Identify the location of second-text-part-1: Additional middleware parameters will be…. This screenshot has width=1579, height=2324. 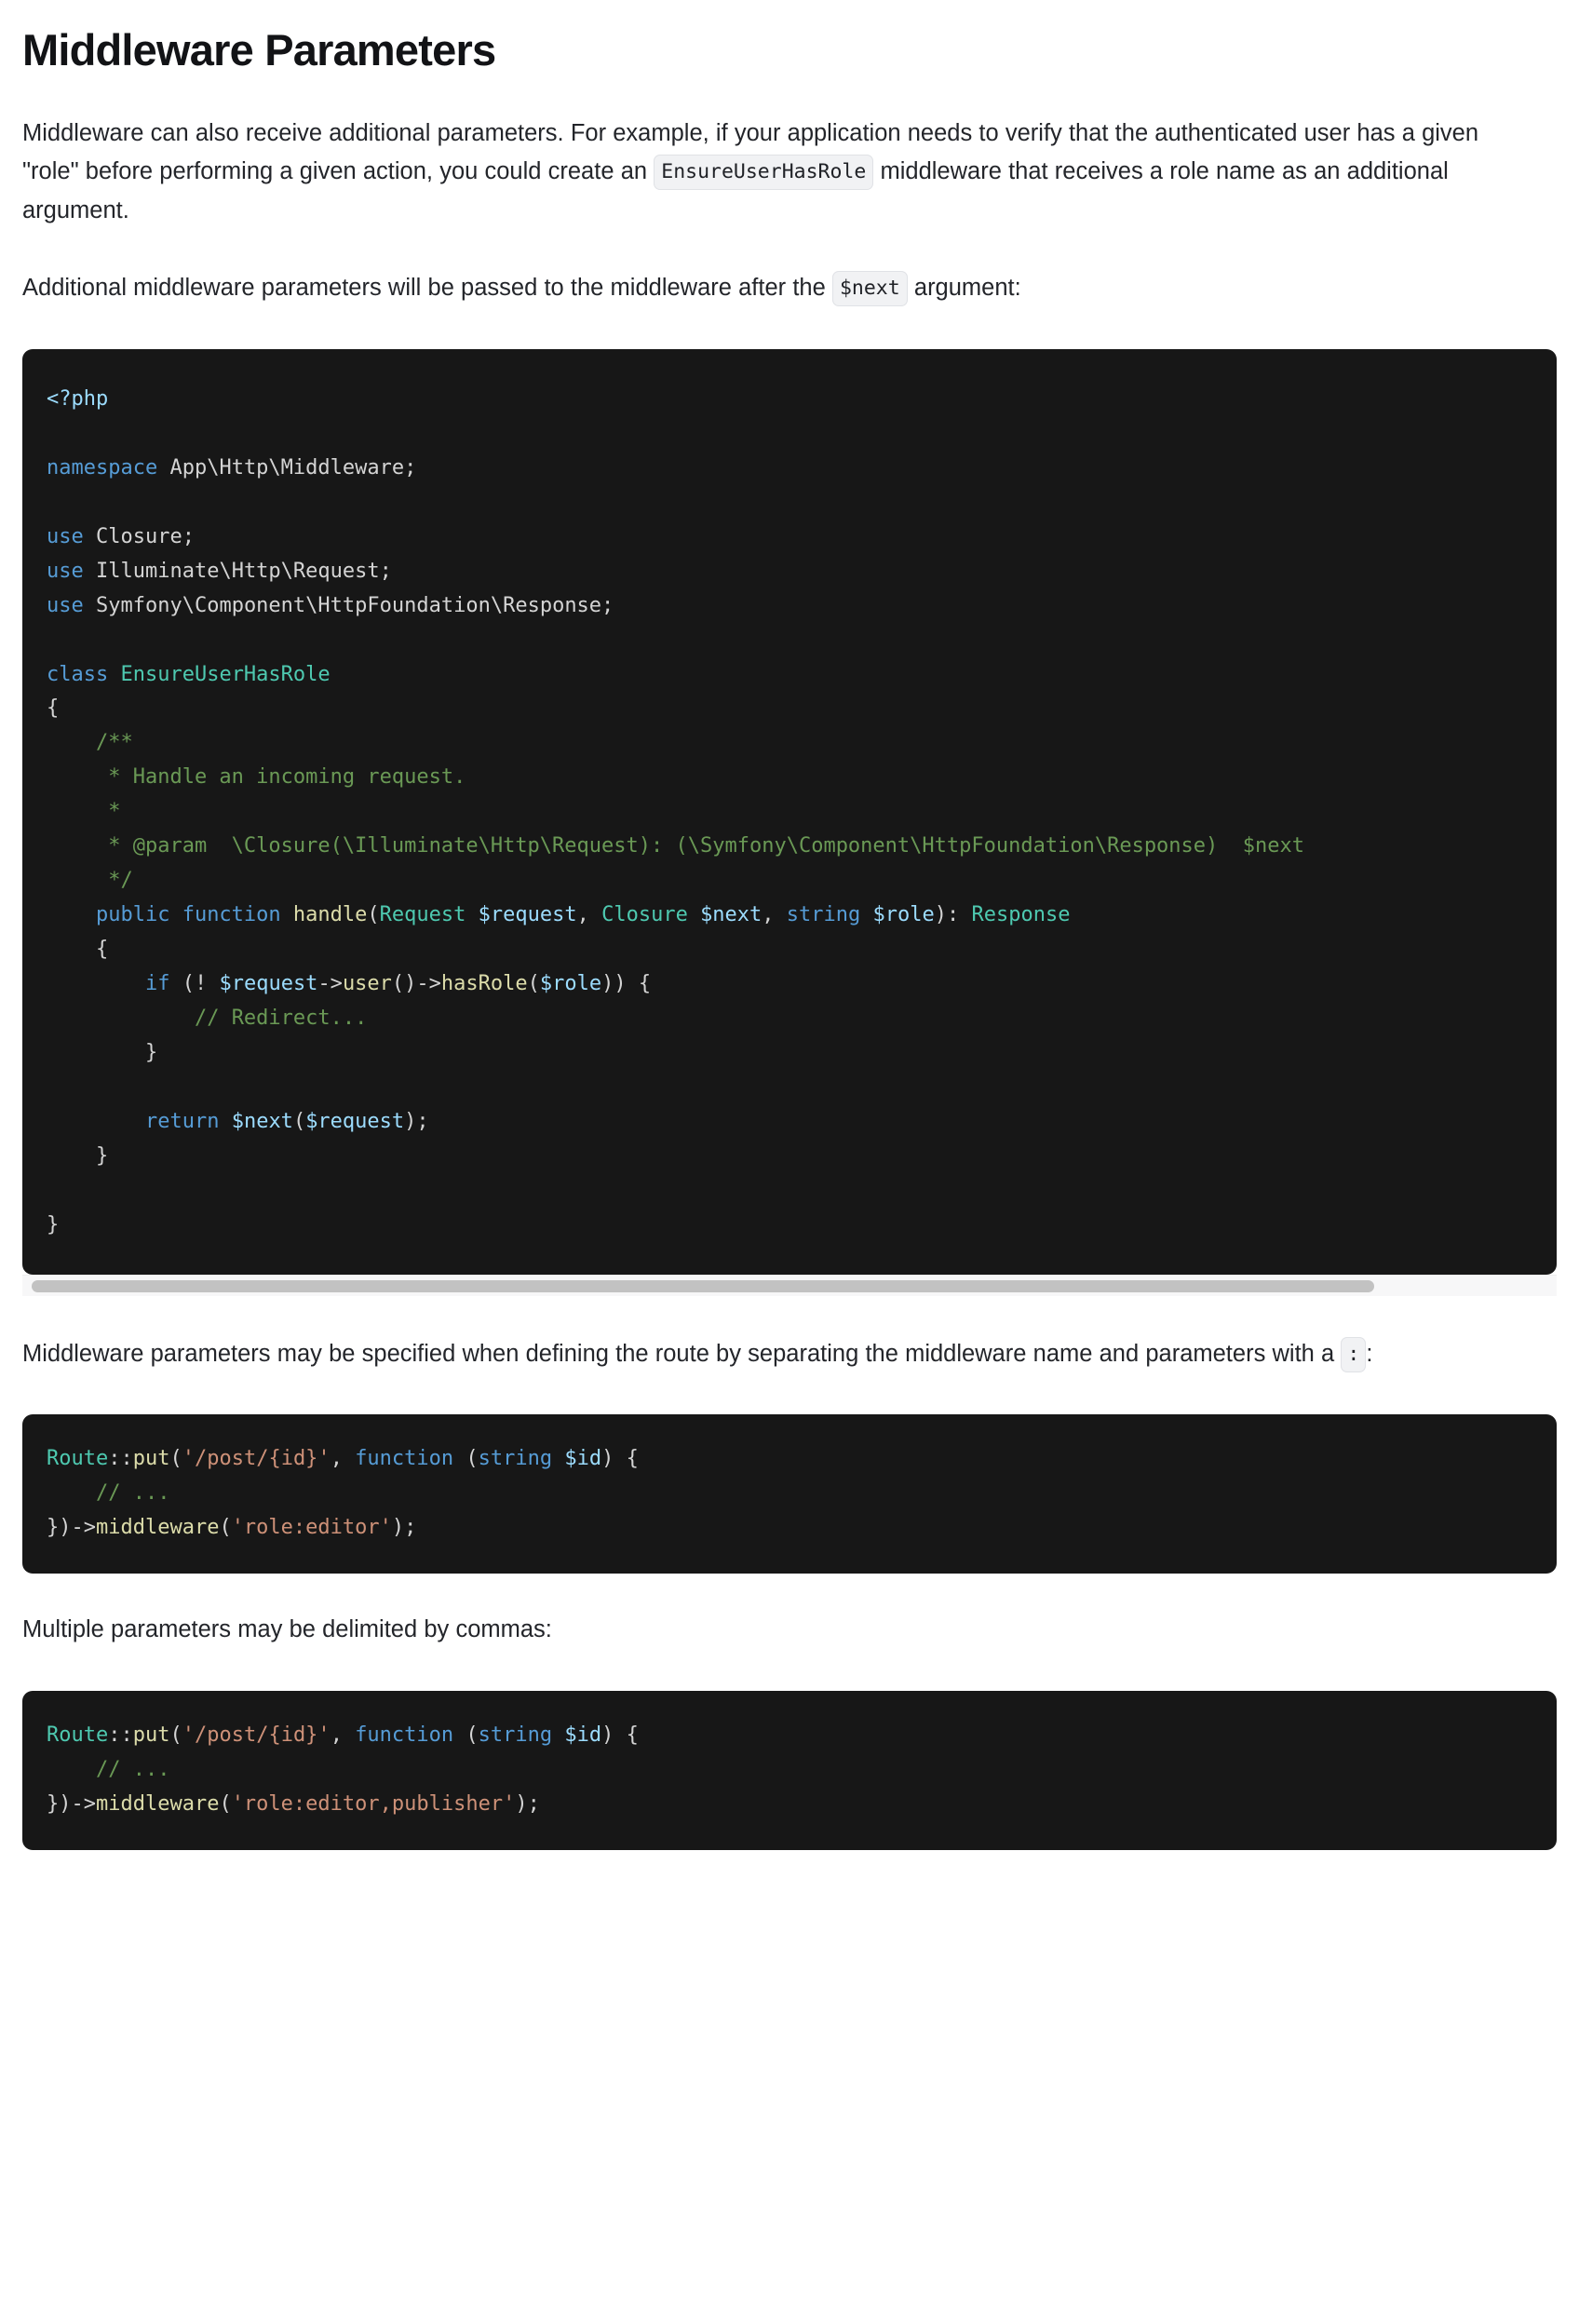
(427, 288).